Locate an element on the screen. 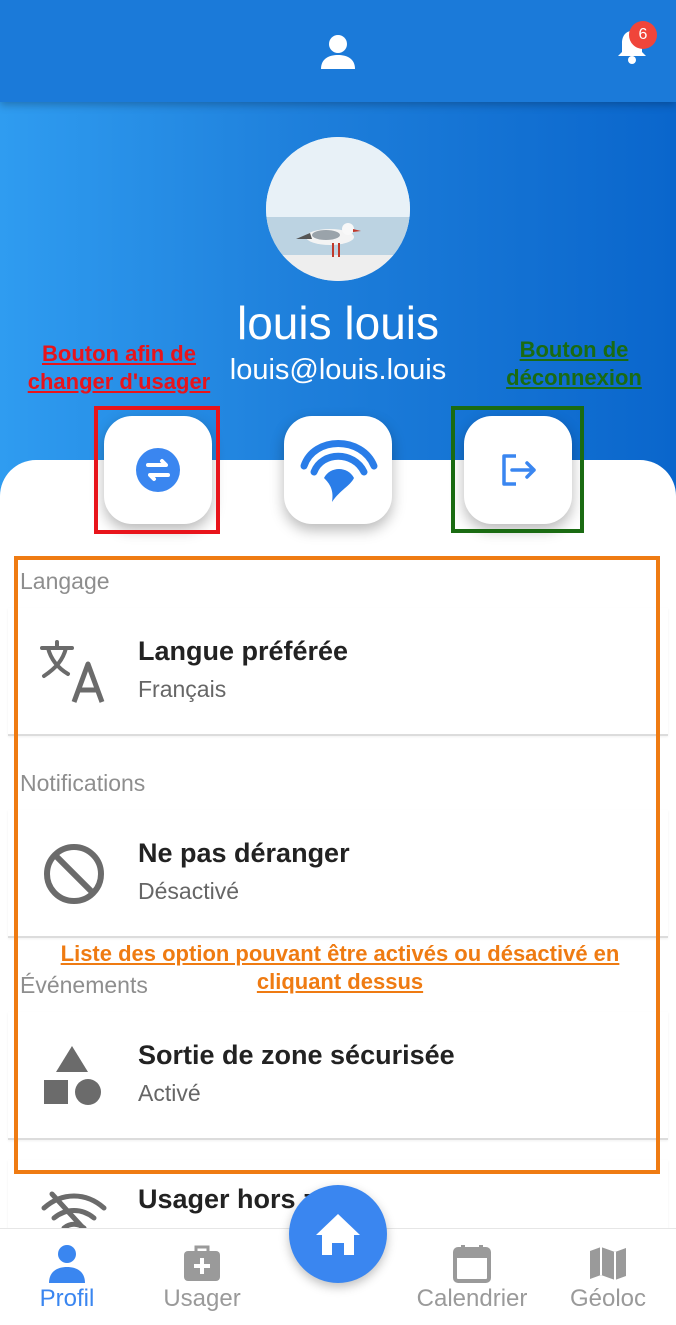  nav-geoloc: Géoloc is located at coordinates (608, 1277).